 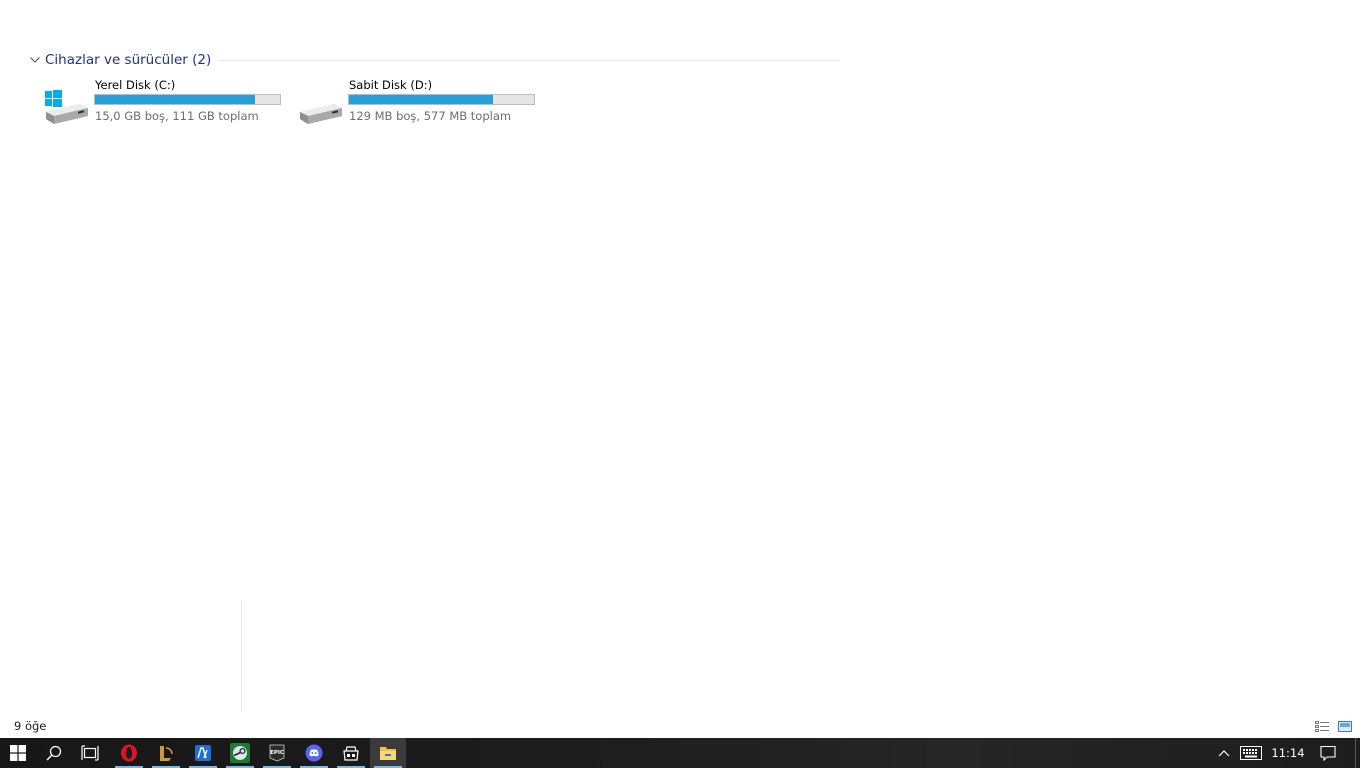 I want to click on search-icon, so click(x=54, y=753).